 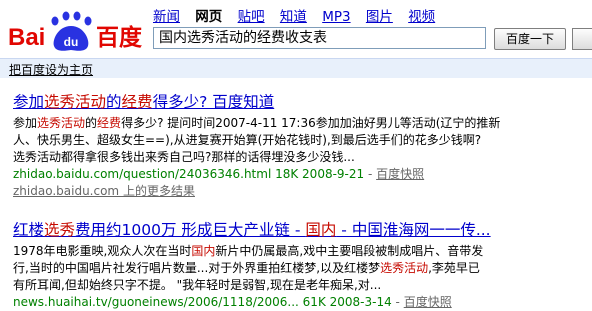 What do you see at coordinates (530, 39) in the screenshot?
I see `search-button: 百度一下` at bounding box center [530, 39].